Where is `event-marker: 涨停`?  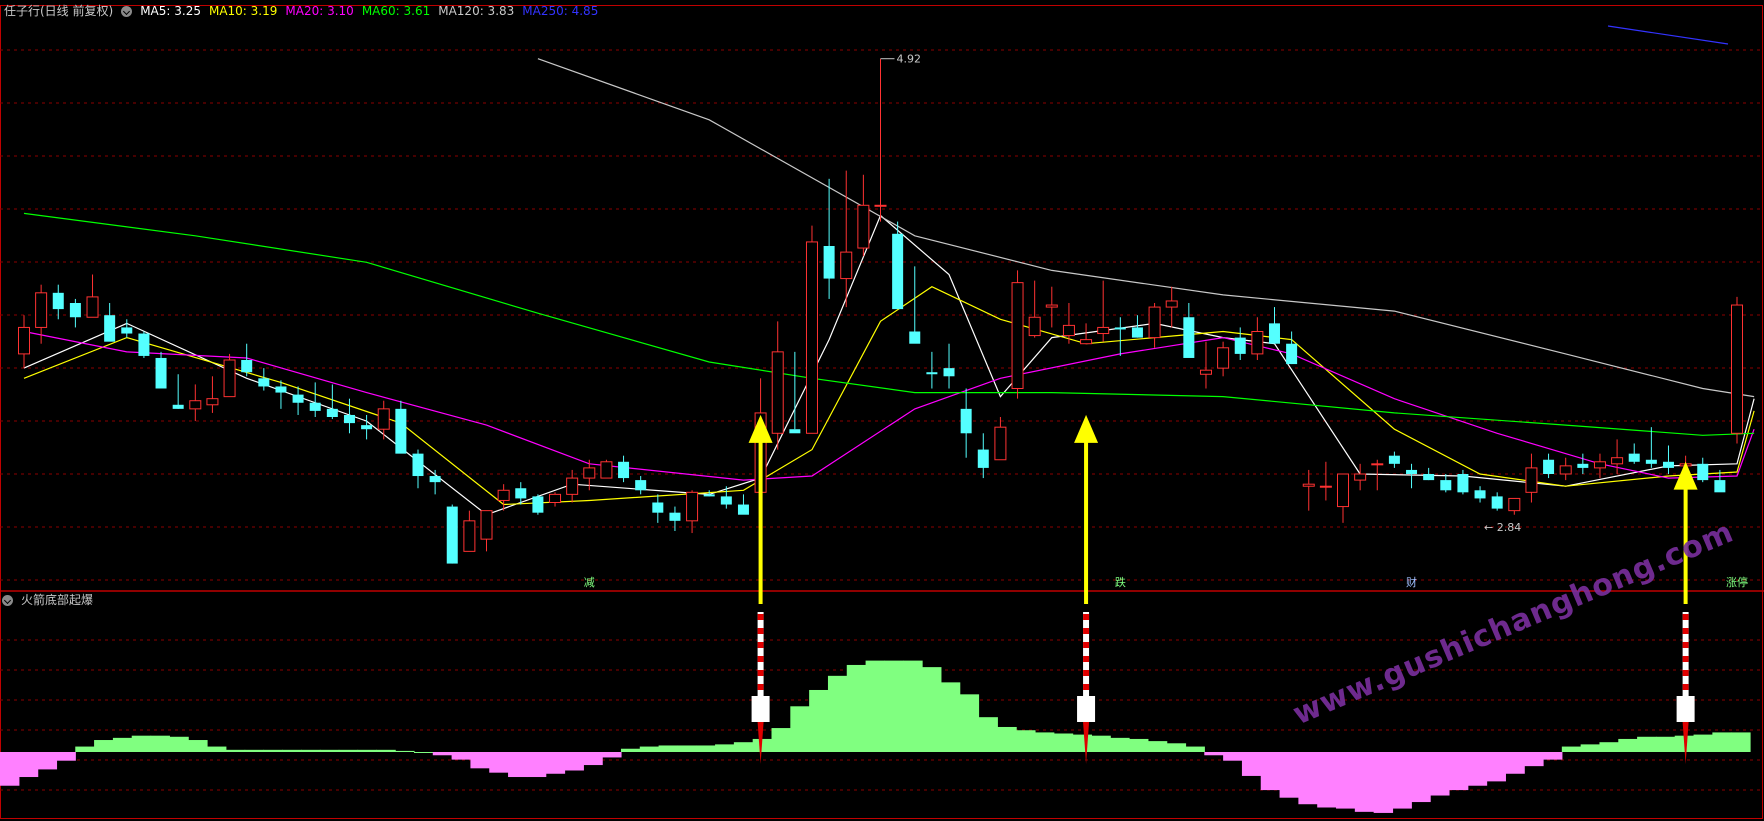
event-marker: 涨停 is located at coordinates (1737, 582).